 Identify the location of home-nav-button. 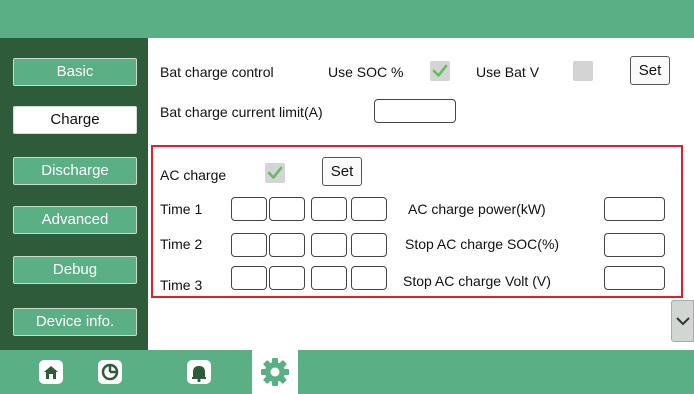
(51, 372).